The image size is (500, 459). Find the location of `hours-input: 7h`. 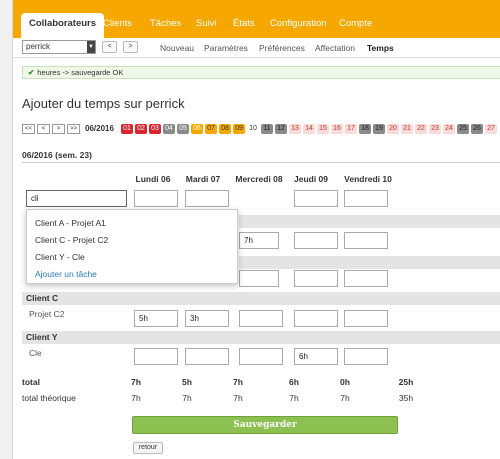

hours-input: 7h is located at coordinates (259, 240).